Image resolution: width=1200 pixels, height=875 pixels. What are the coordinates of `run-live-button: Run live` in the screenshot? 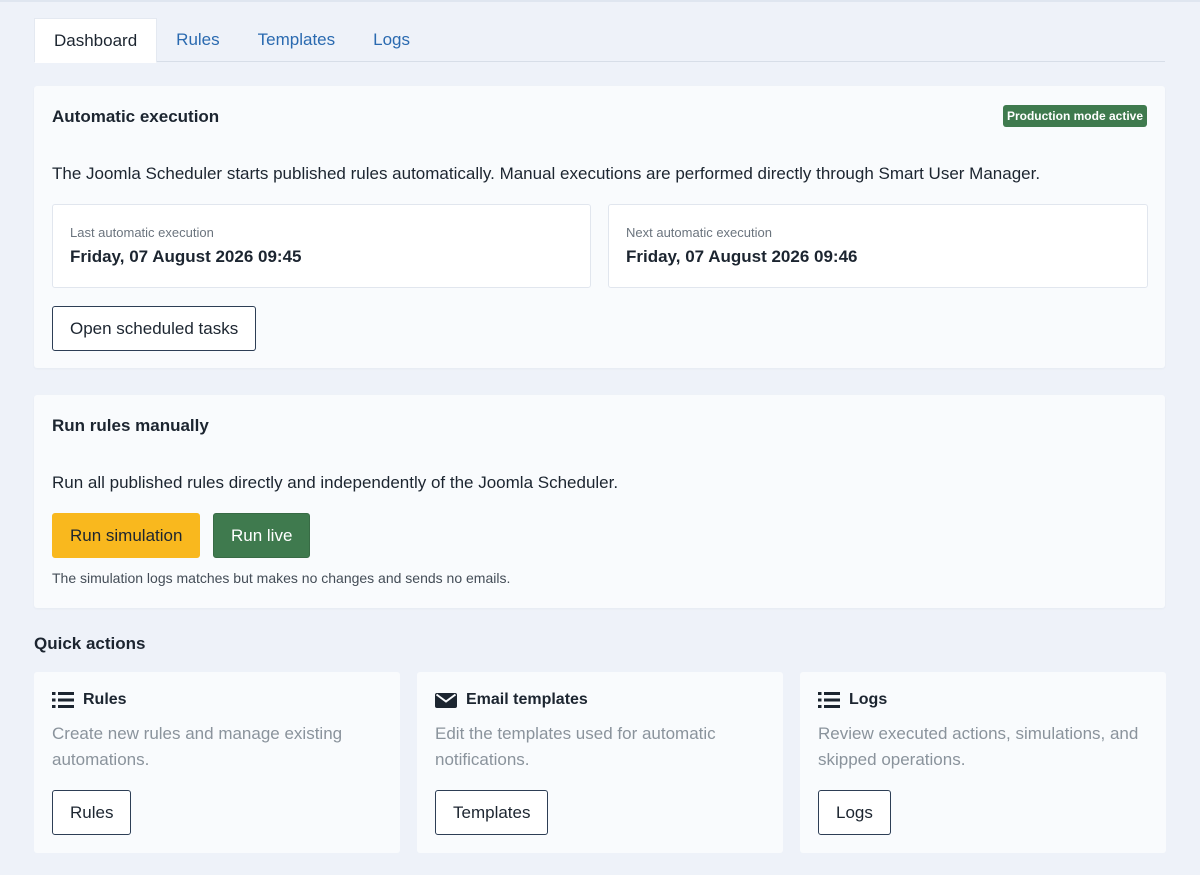 It's located at (262, 535).